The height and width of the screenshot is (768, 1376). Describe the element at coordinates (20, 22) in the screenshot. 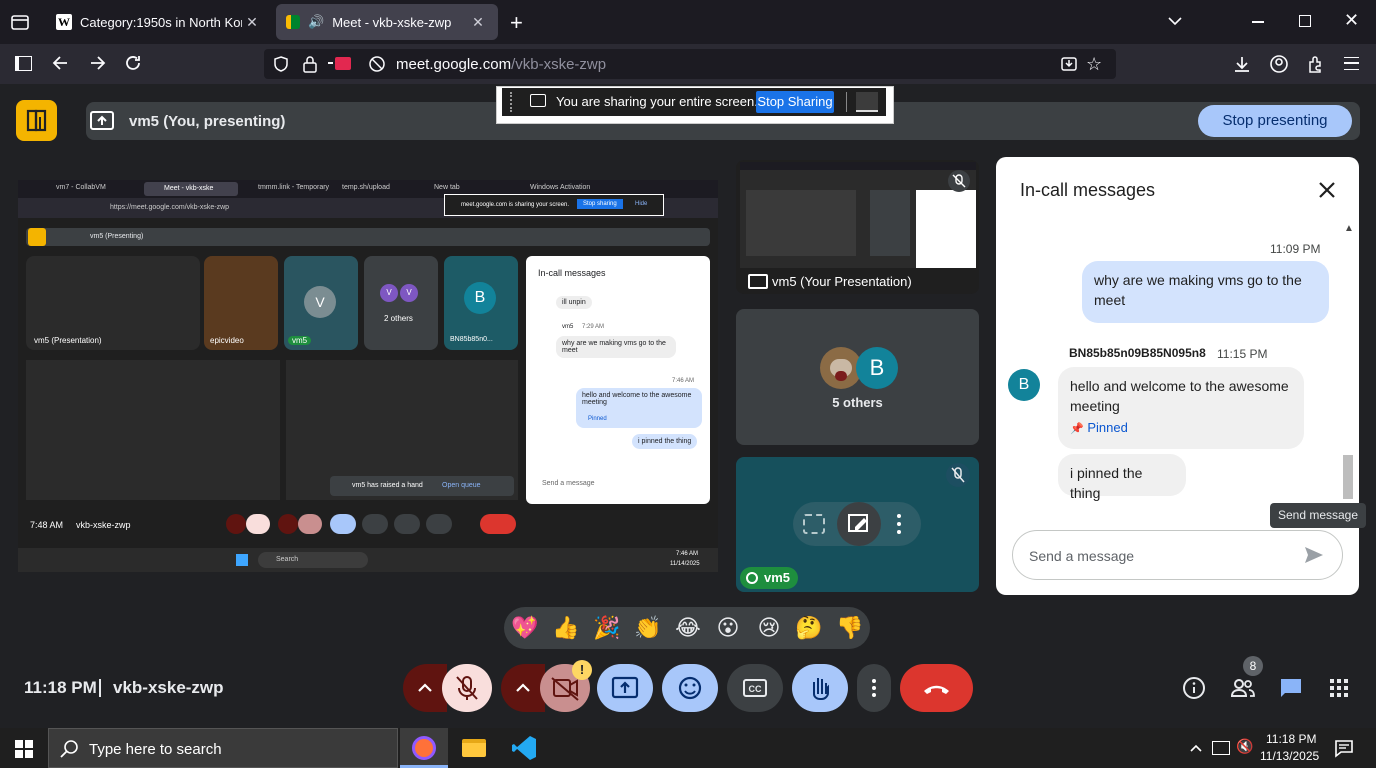

I see `tab-list-icon` at that location.